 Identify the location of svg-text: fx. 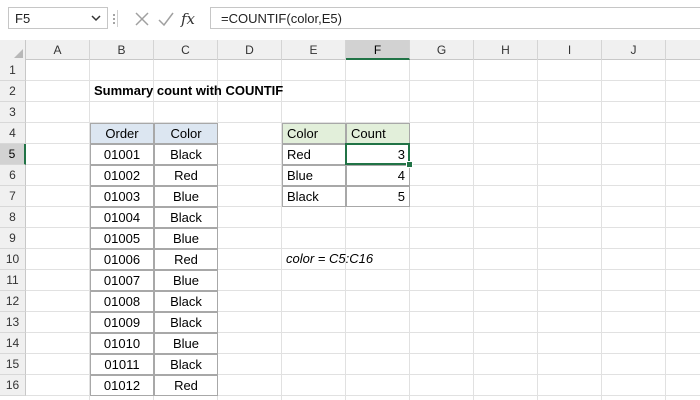
(188, 19).